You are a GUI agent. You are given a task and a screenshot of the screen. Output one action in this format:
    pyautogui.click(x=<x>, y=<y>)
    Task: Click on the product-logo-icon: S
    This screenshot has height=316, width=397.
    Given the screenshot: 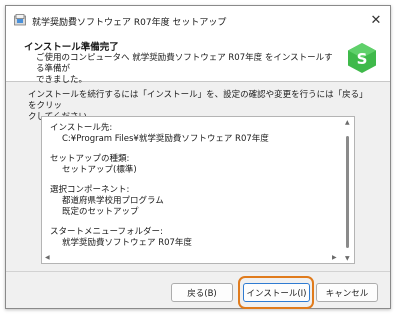 What is the action you would take?
    pyautogui.click(x=362, y=58)
    